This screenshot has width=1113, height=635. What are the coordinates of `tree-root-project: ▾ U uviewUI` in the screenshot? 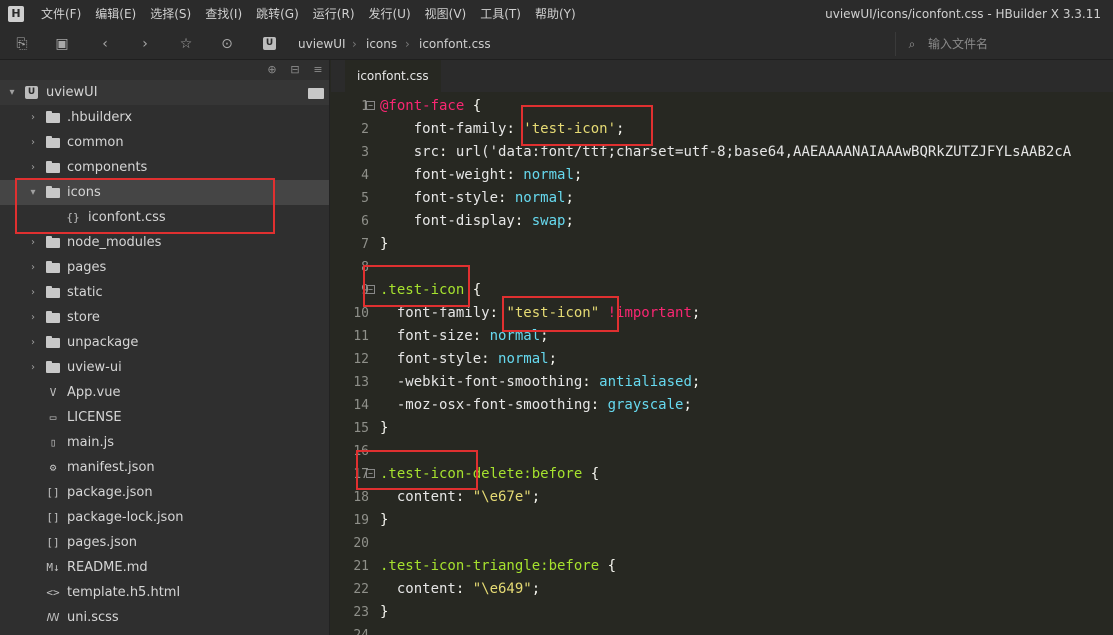 It's located at (164, 92).